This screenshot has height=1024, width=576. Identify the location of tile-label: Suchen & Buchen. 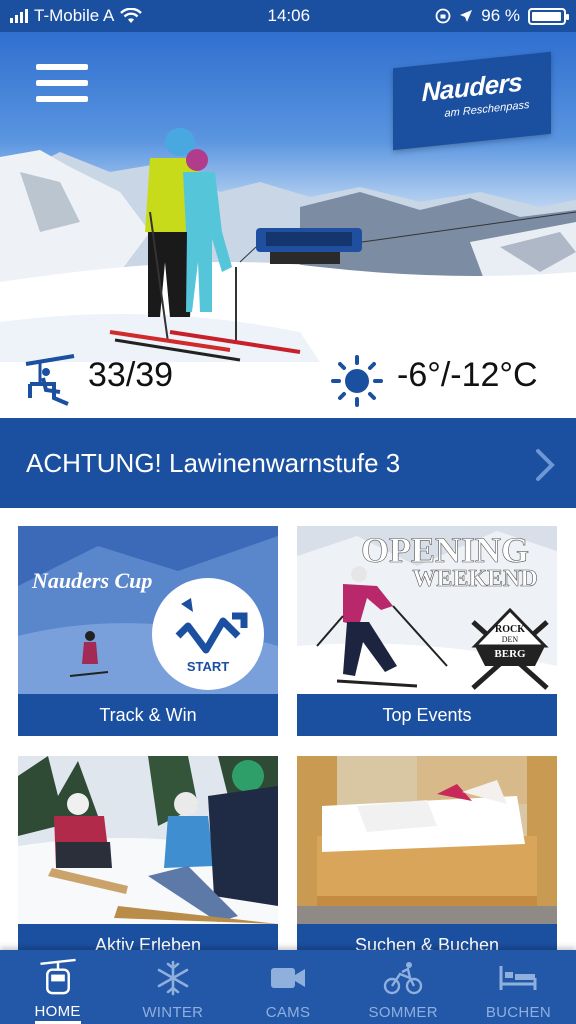
(427, 937).